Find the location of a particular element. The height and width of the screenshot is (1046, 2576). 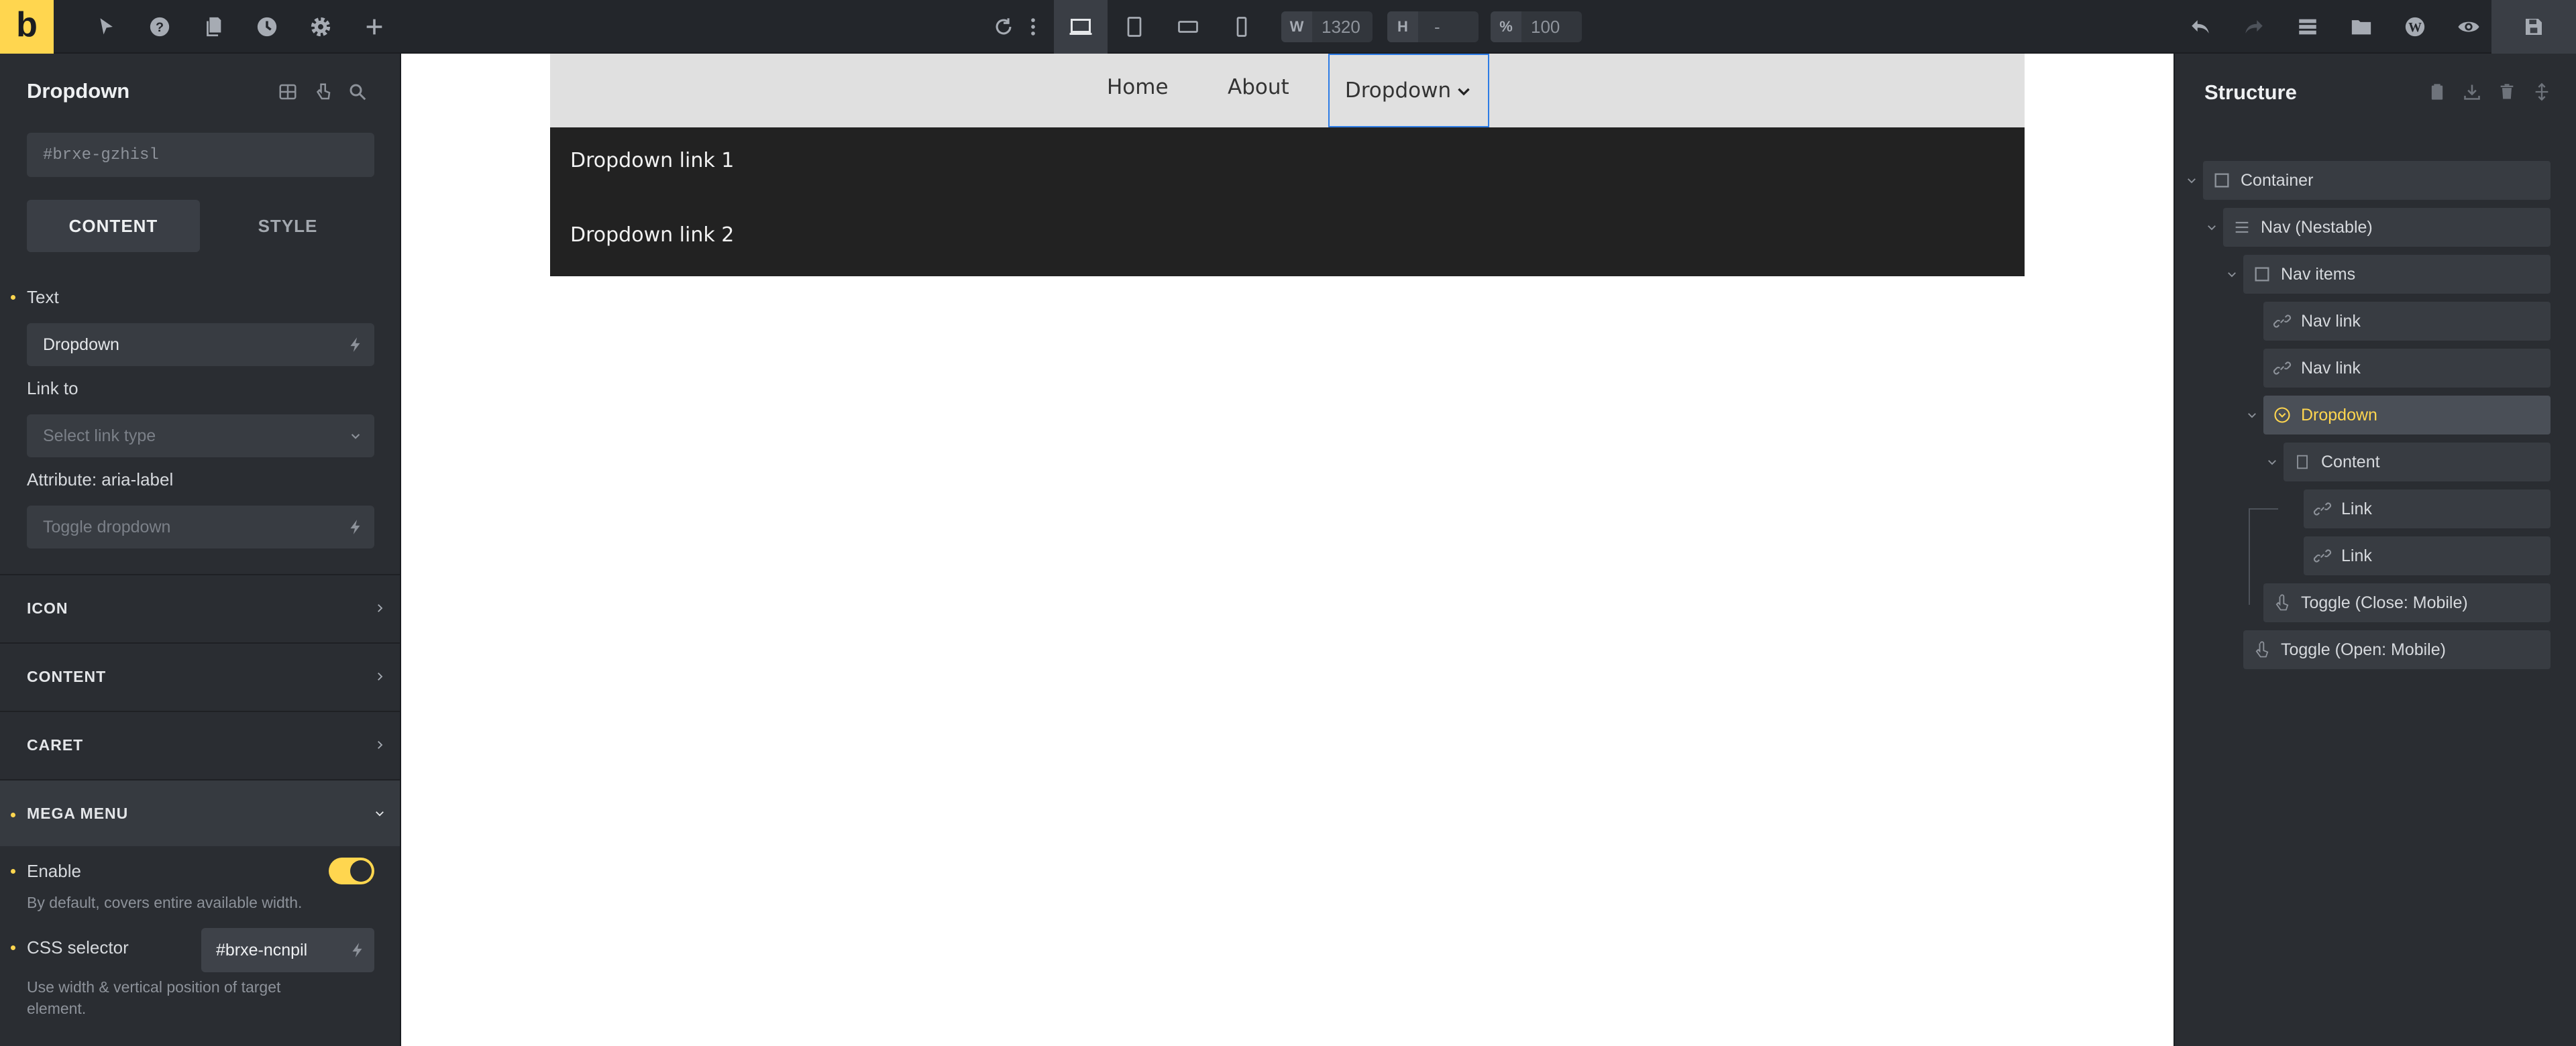

mobile-landscape-icon is located at coordinates (1188, 27).